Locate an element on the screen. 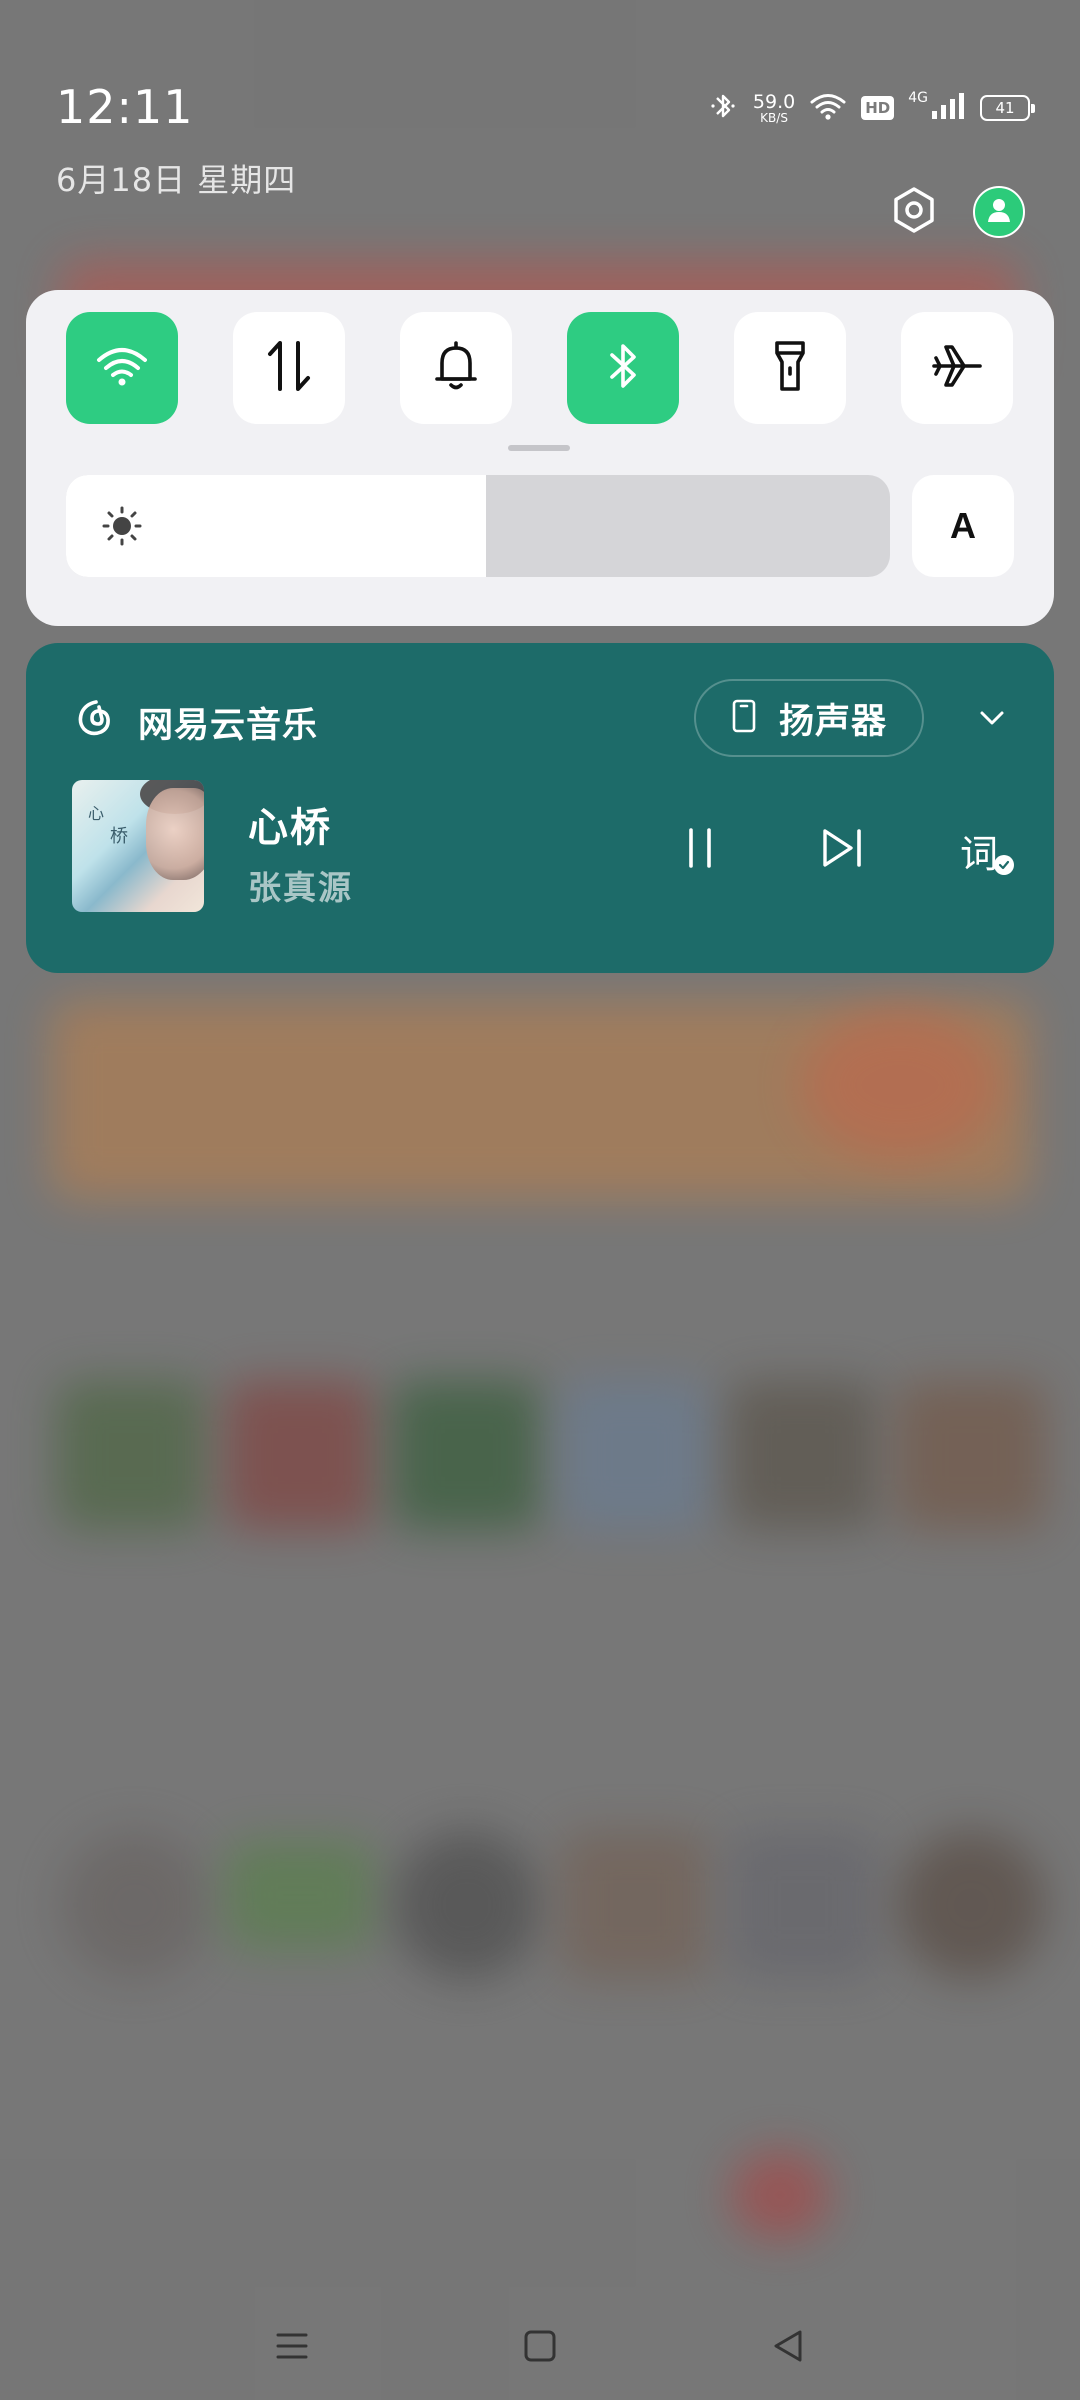  battery-level: 41 is located at coordinates (1005, 108).